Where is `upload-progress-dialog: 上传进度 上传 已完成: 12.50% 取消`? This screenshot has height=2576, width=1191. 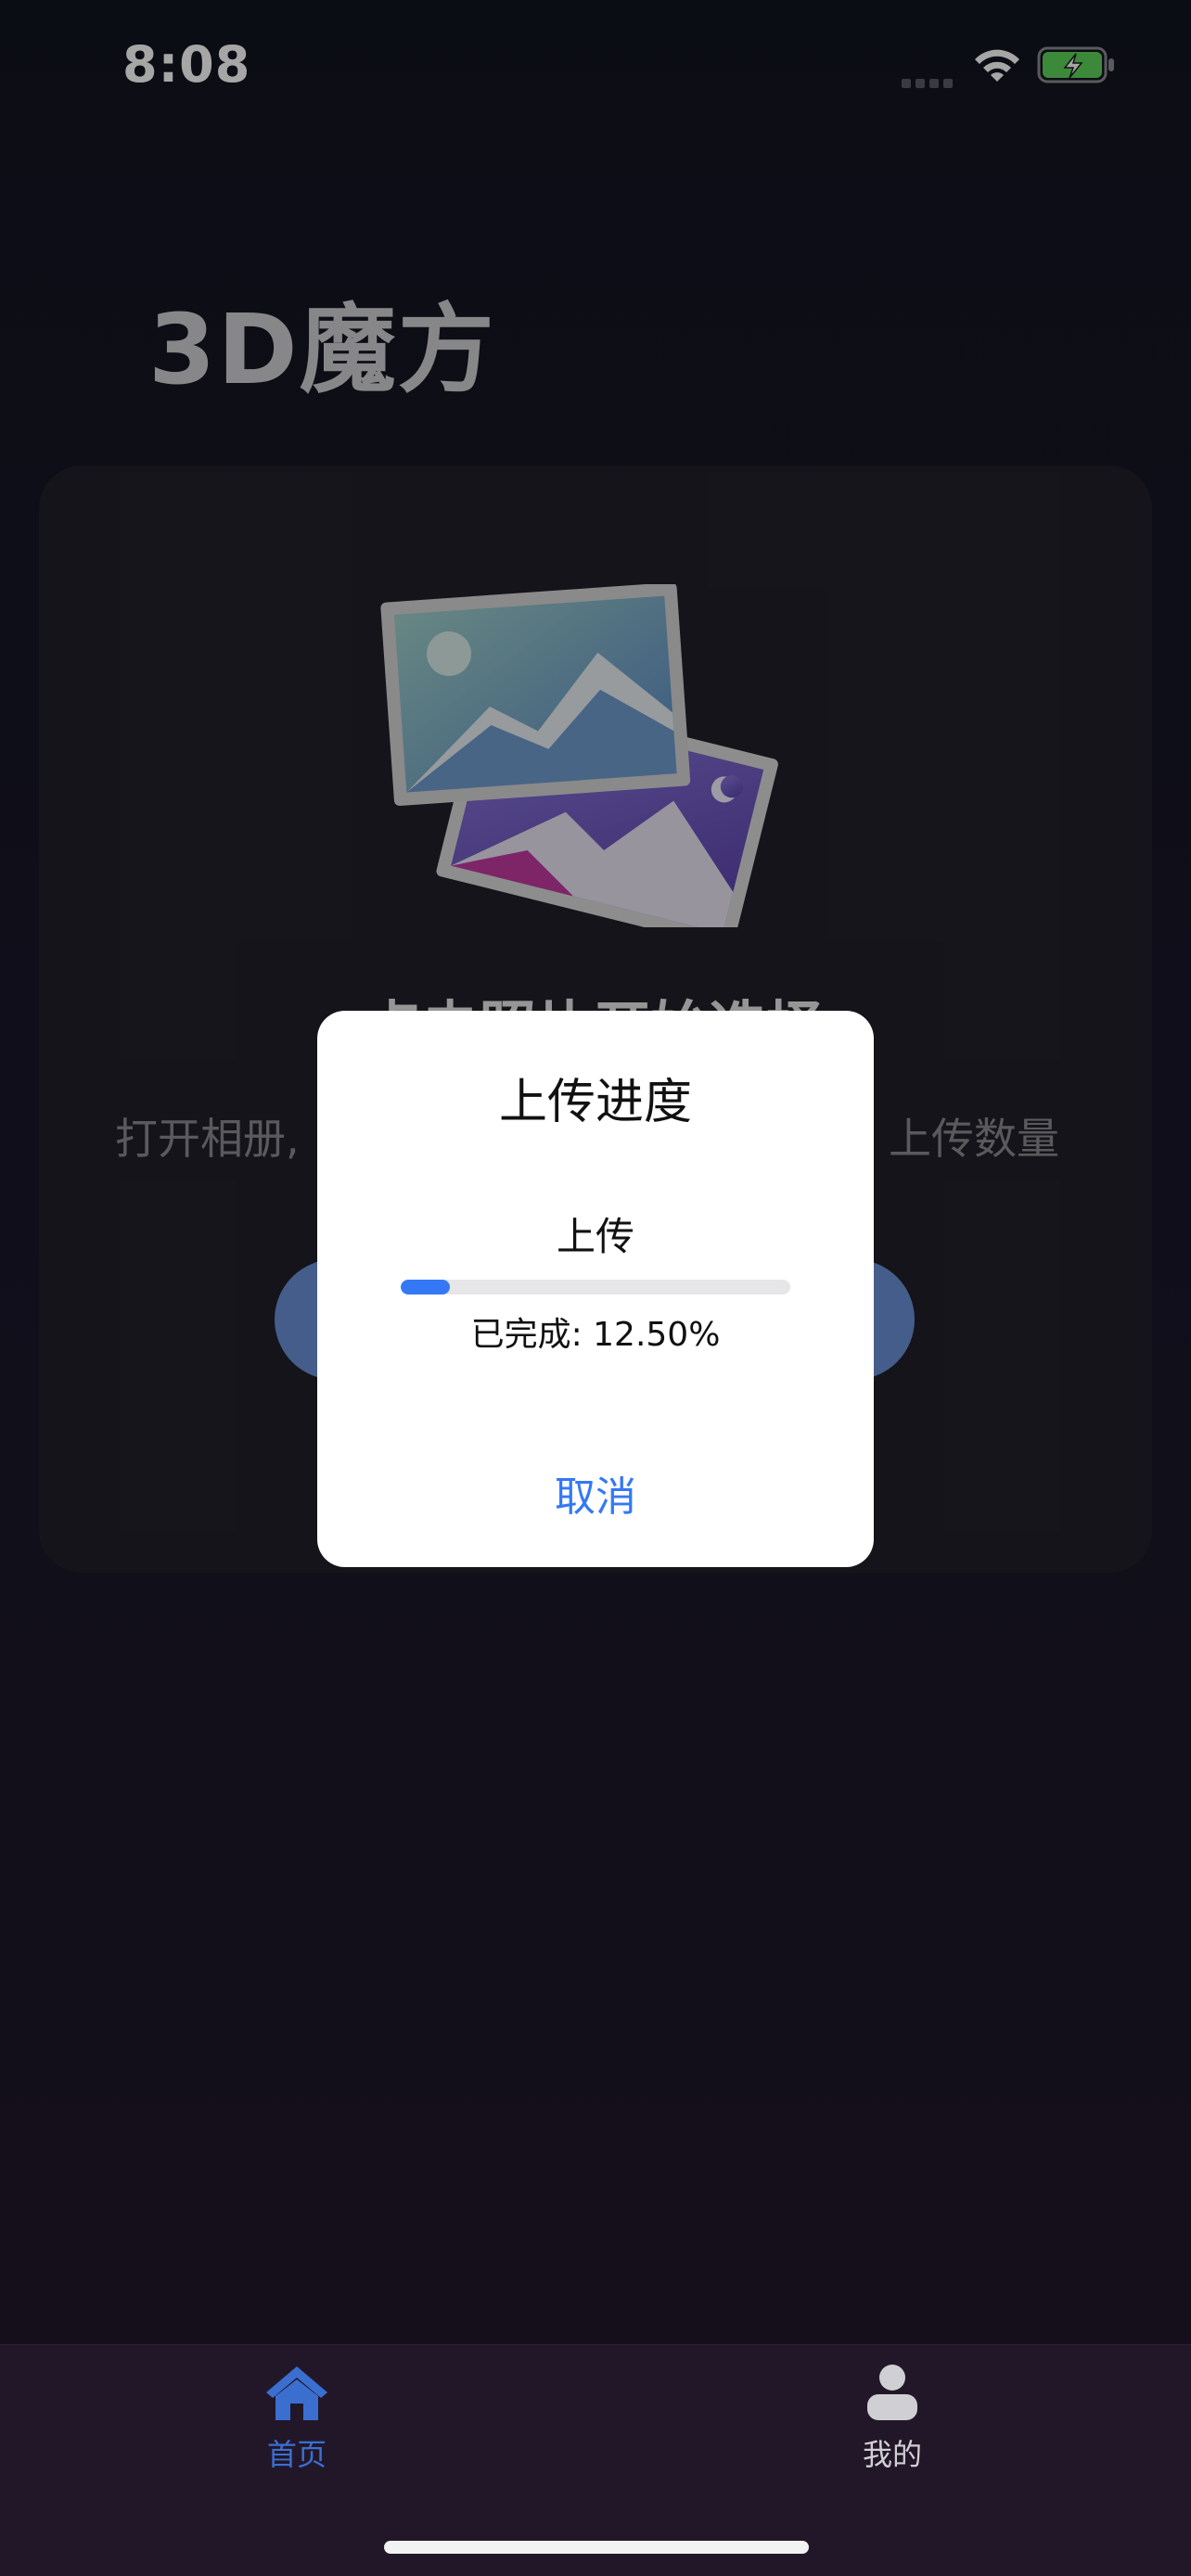 upload-progress-dialog: 上传进度 上传 已完成: 12.50% 取消 is located at coordinates (595, 1289).